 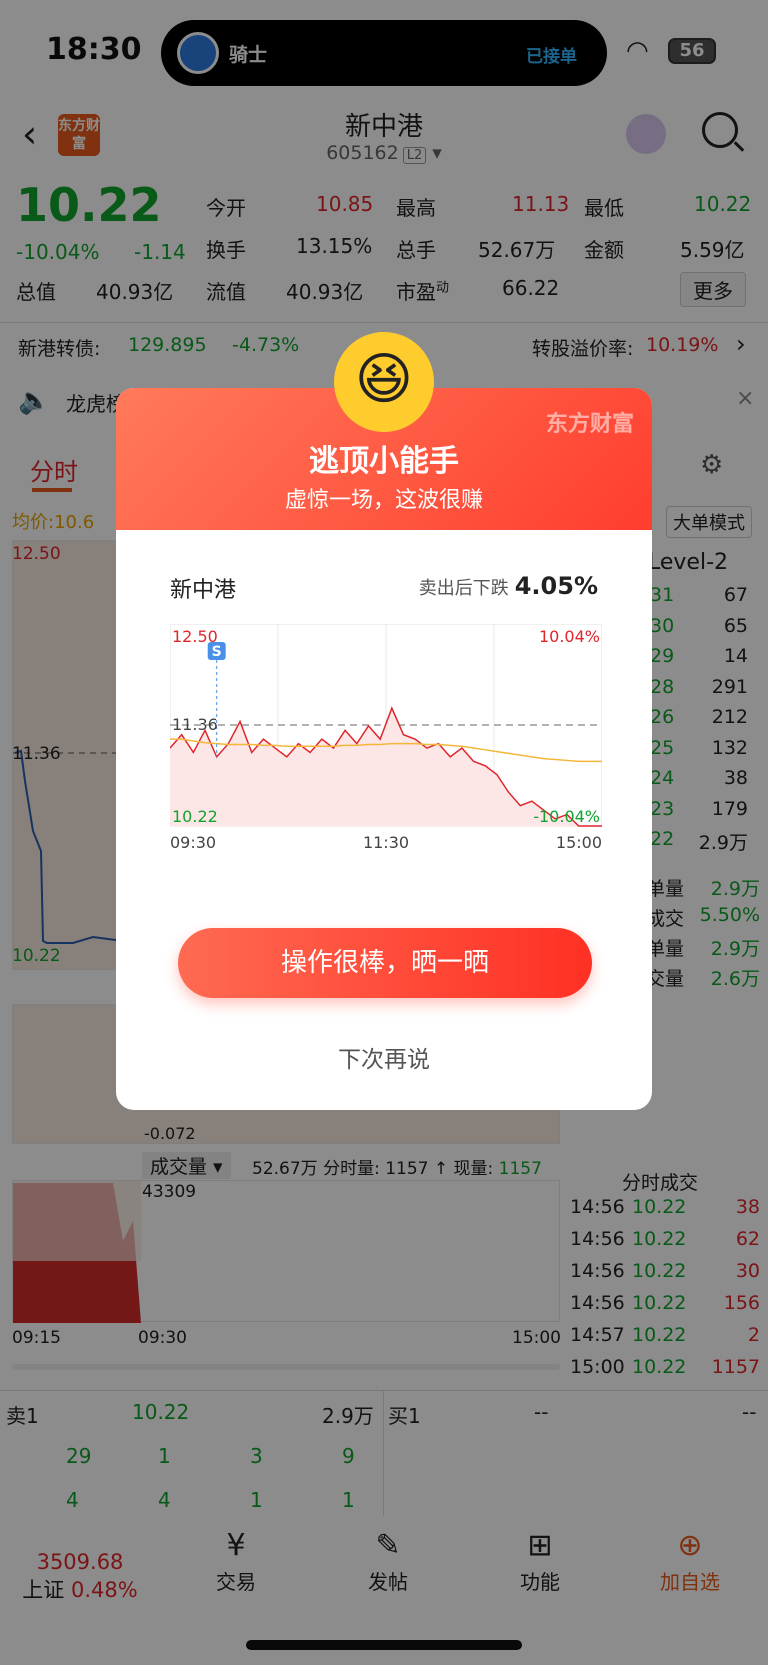 I want to click on laughing-emoji-icon: 😆, so click(x=384, y=382).